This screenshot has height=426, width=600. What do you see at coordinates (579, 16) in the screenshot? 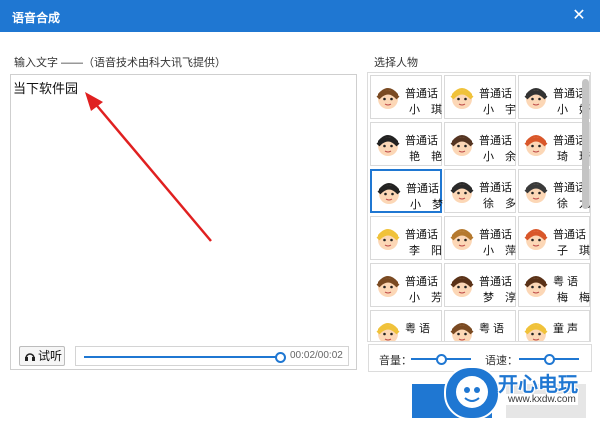
I see `close-icon: ✕` at bounding box center [579, 16].